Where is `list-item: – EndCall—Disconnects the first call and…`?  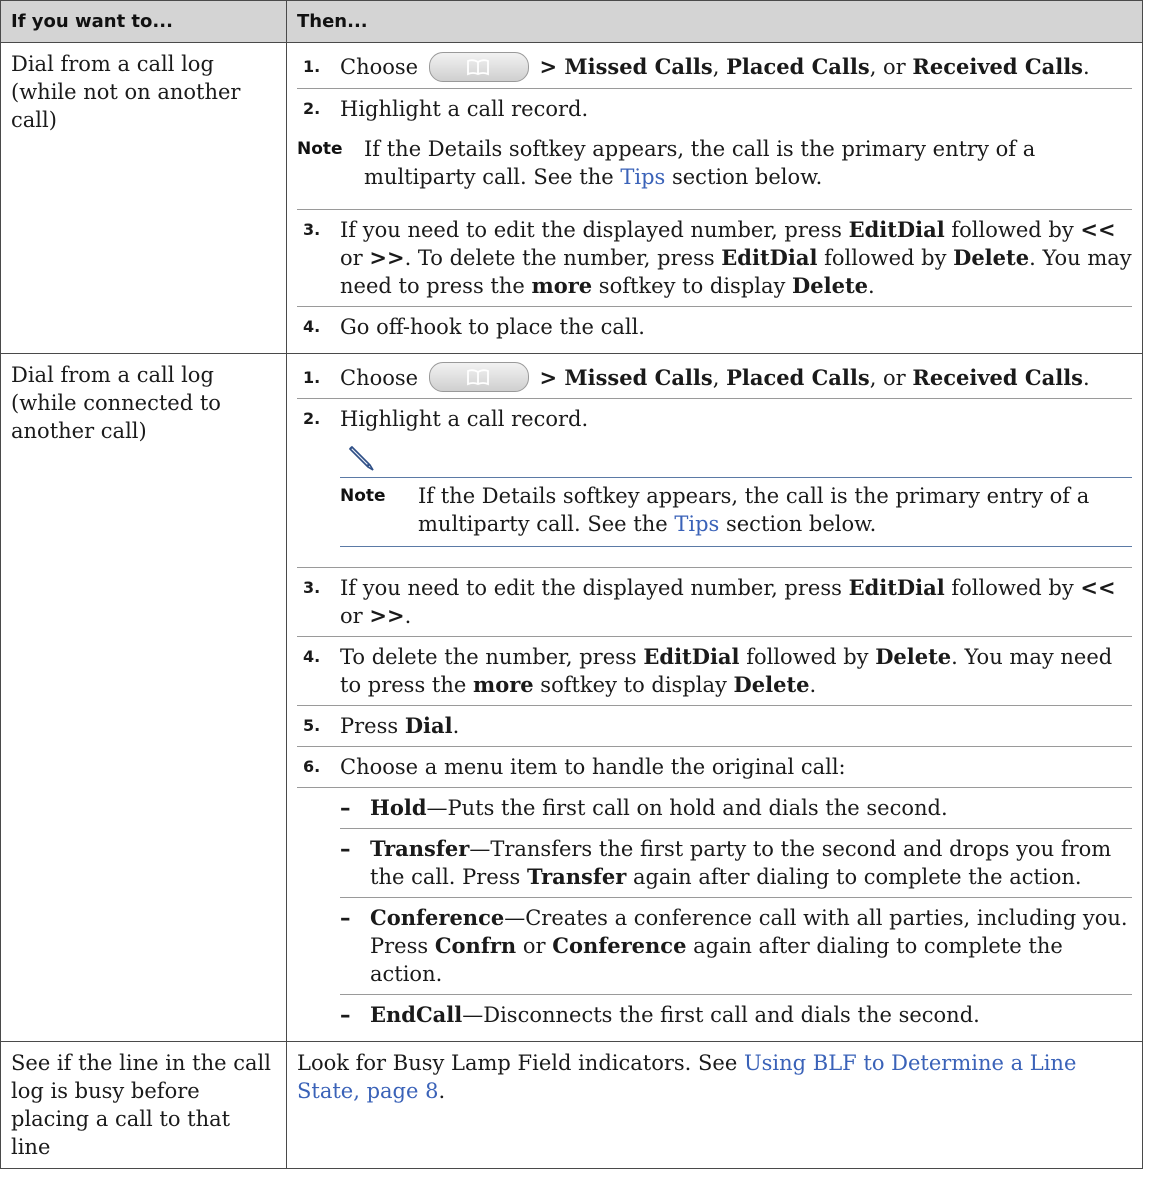 list-item: – EndCall—Disconnects the first call and… is located at coordinates (660, 1014).